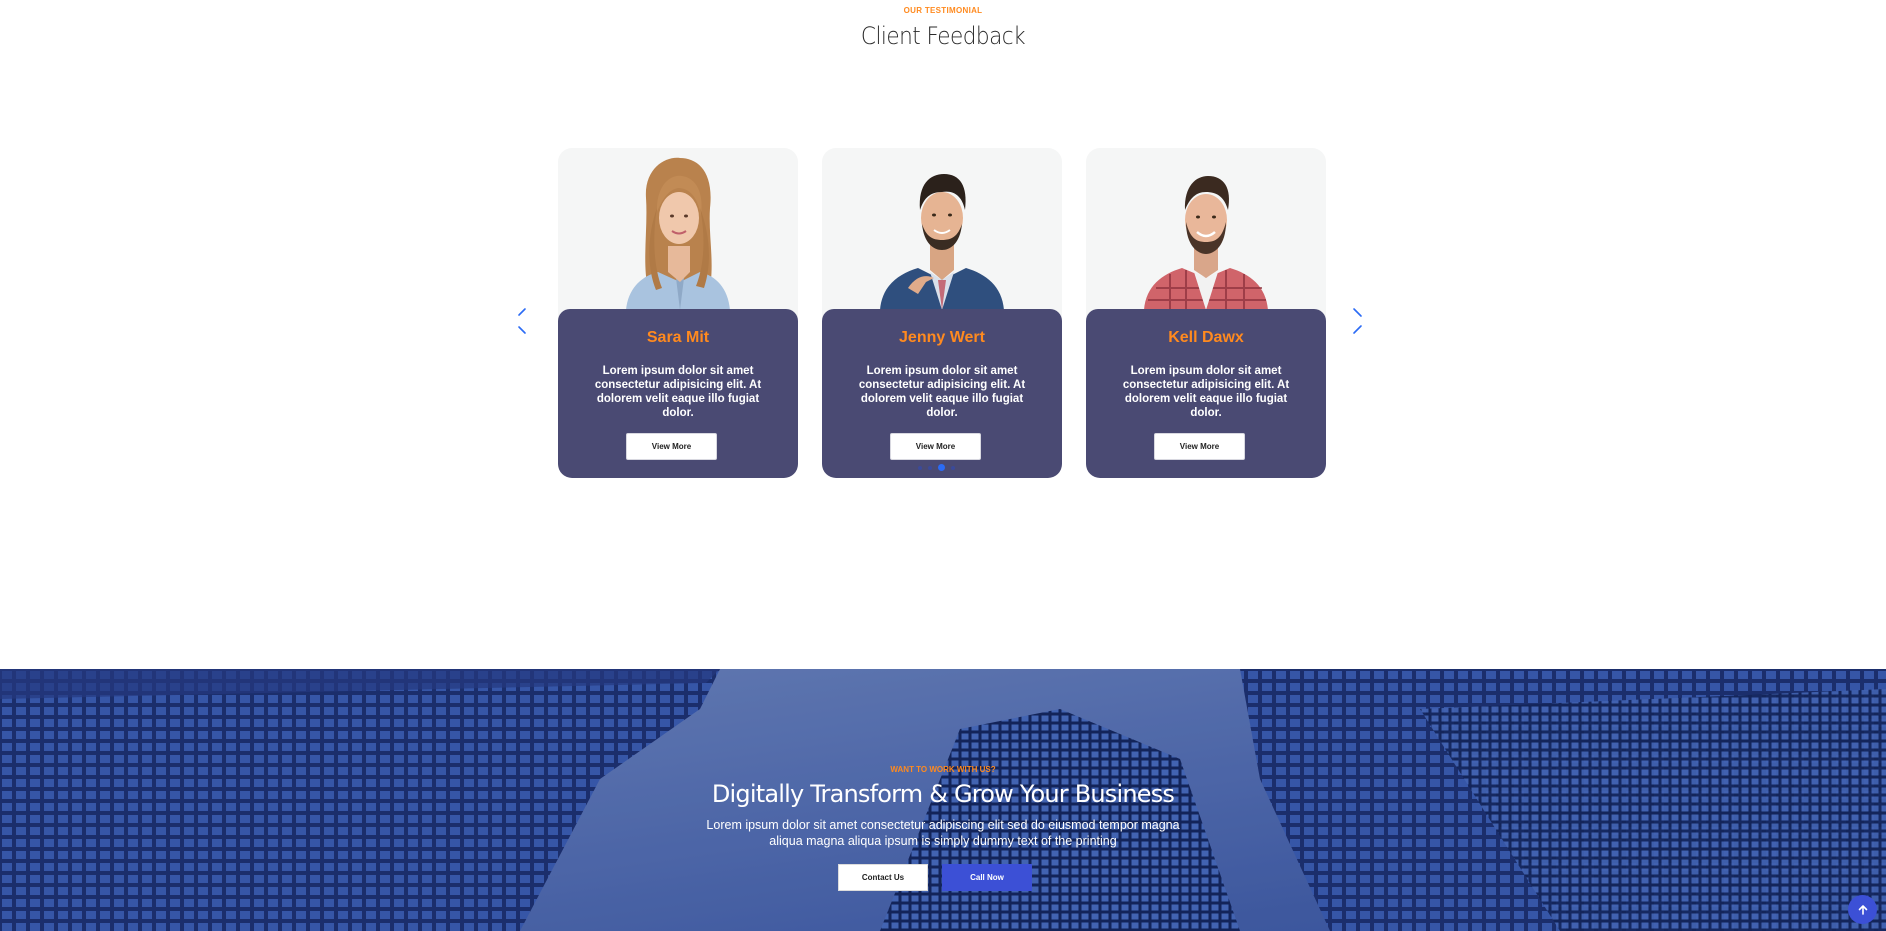  Describe the element at coordinates (943, 769) in the screenshot. I see `cta-eyebrow: WANT TO WORK WITH US?` at that location.